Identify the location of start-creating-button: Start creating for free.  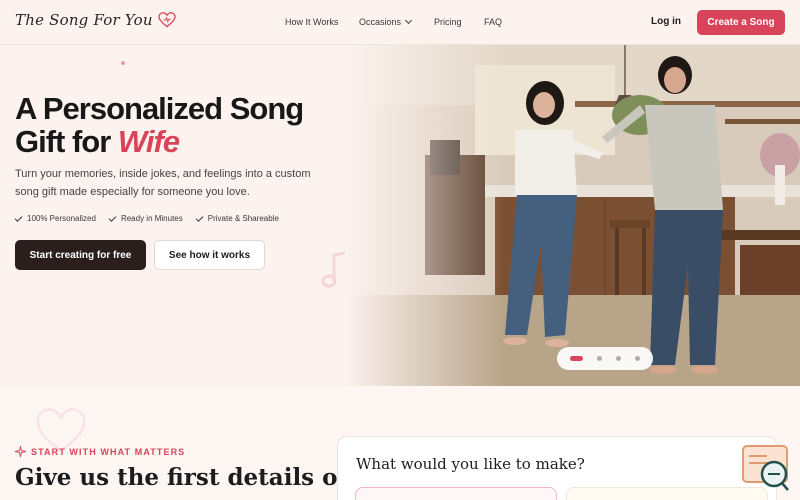
(80, 255).